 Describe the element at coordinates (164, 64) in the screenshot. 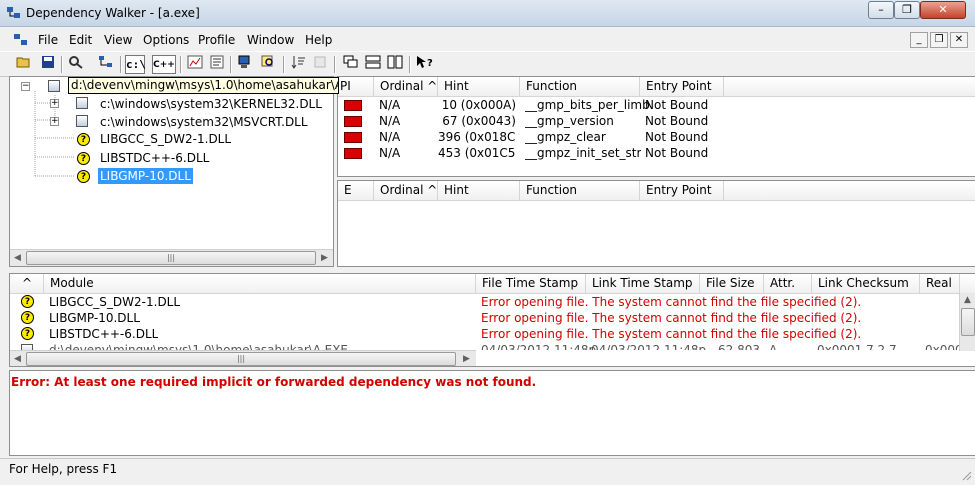

I see `undecorate-cpp-button: C++` at that location.